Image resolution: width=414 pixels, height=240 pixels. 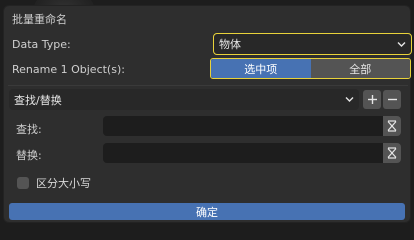 I want to click on find-eyedropper-button, so click(x=392, y=126).